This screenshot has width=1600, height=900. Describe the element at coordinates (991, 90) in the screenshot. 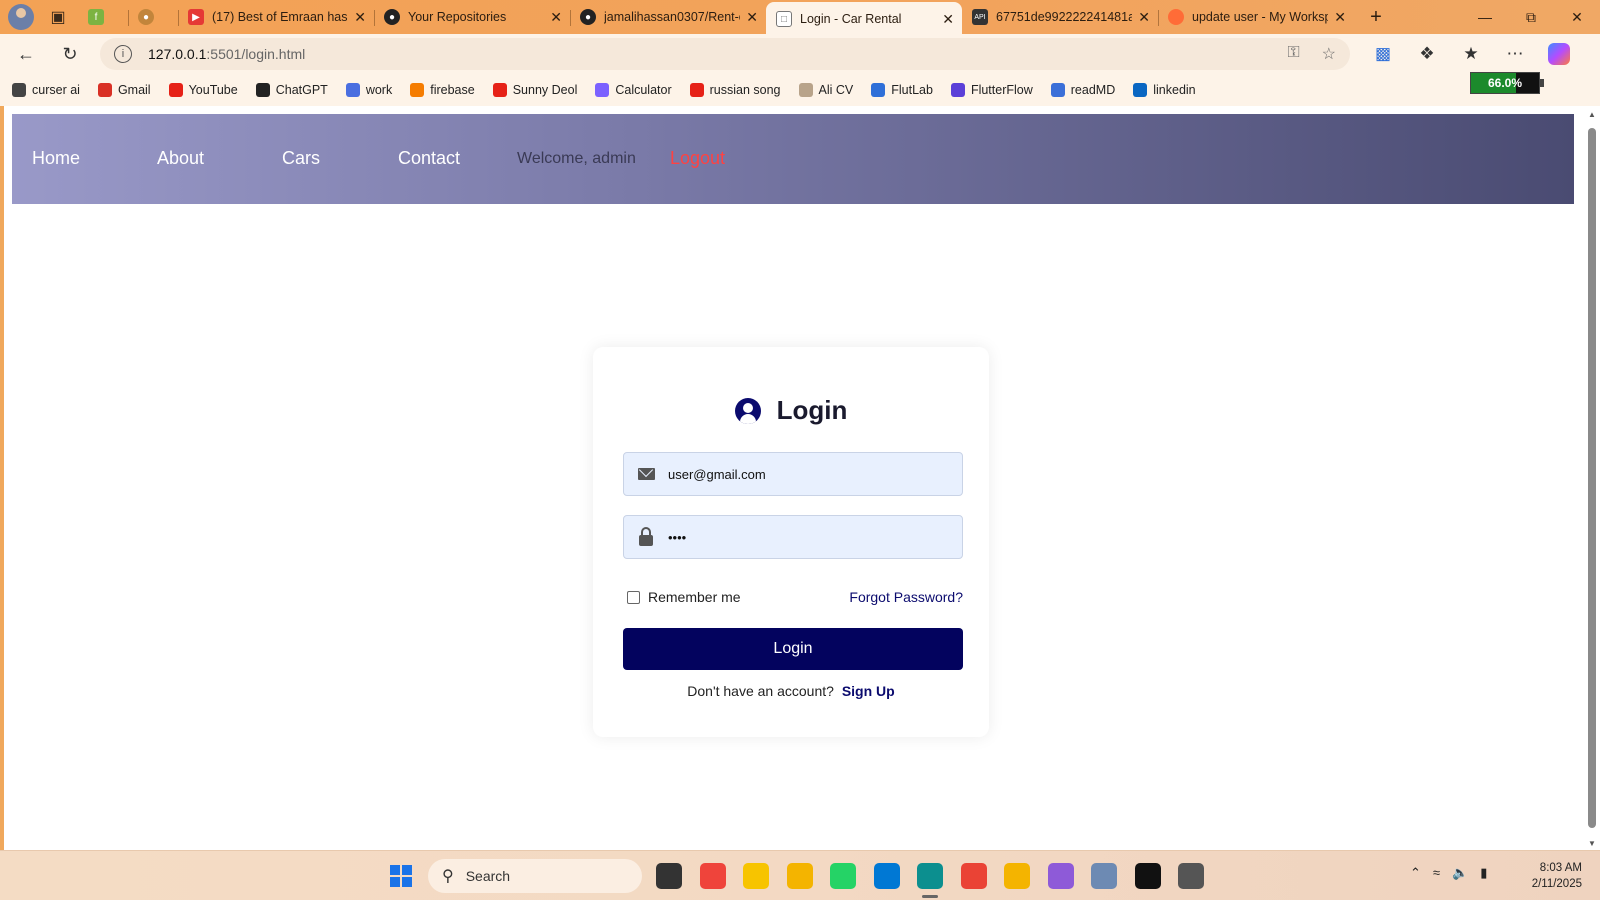

I see `bookmark-item: FlutterFlow` at that location.